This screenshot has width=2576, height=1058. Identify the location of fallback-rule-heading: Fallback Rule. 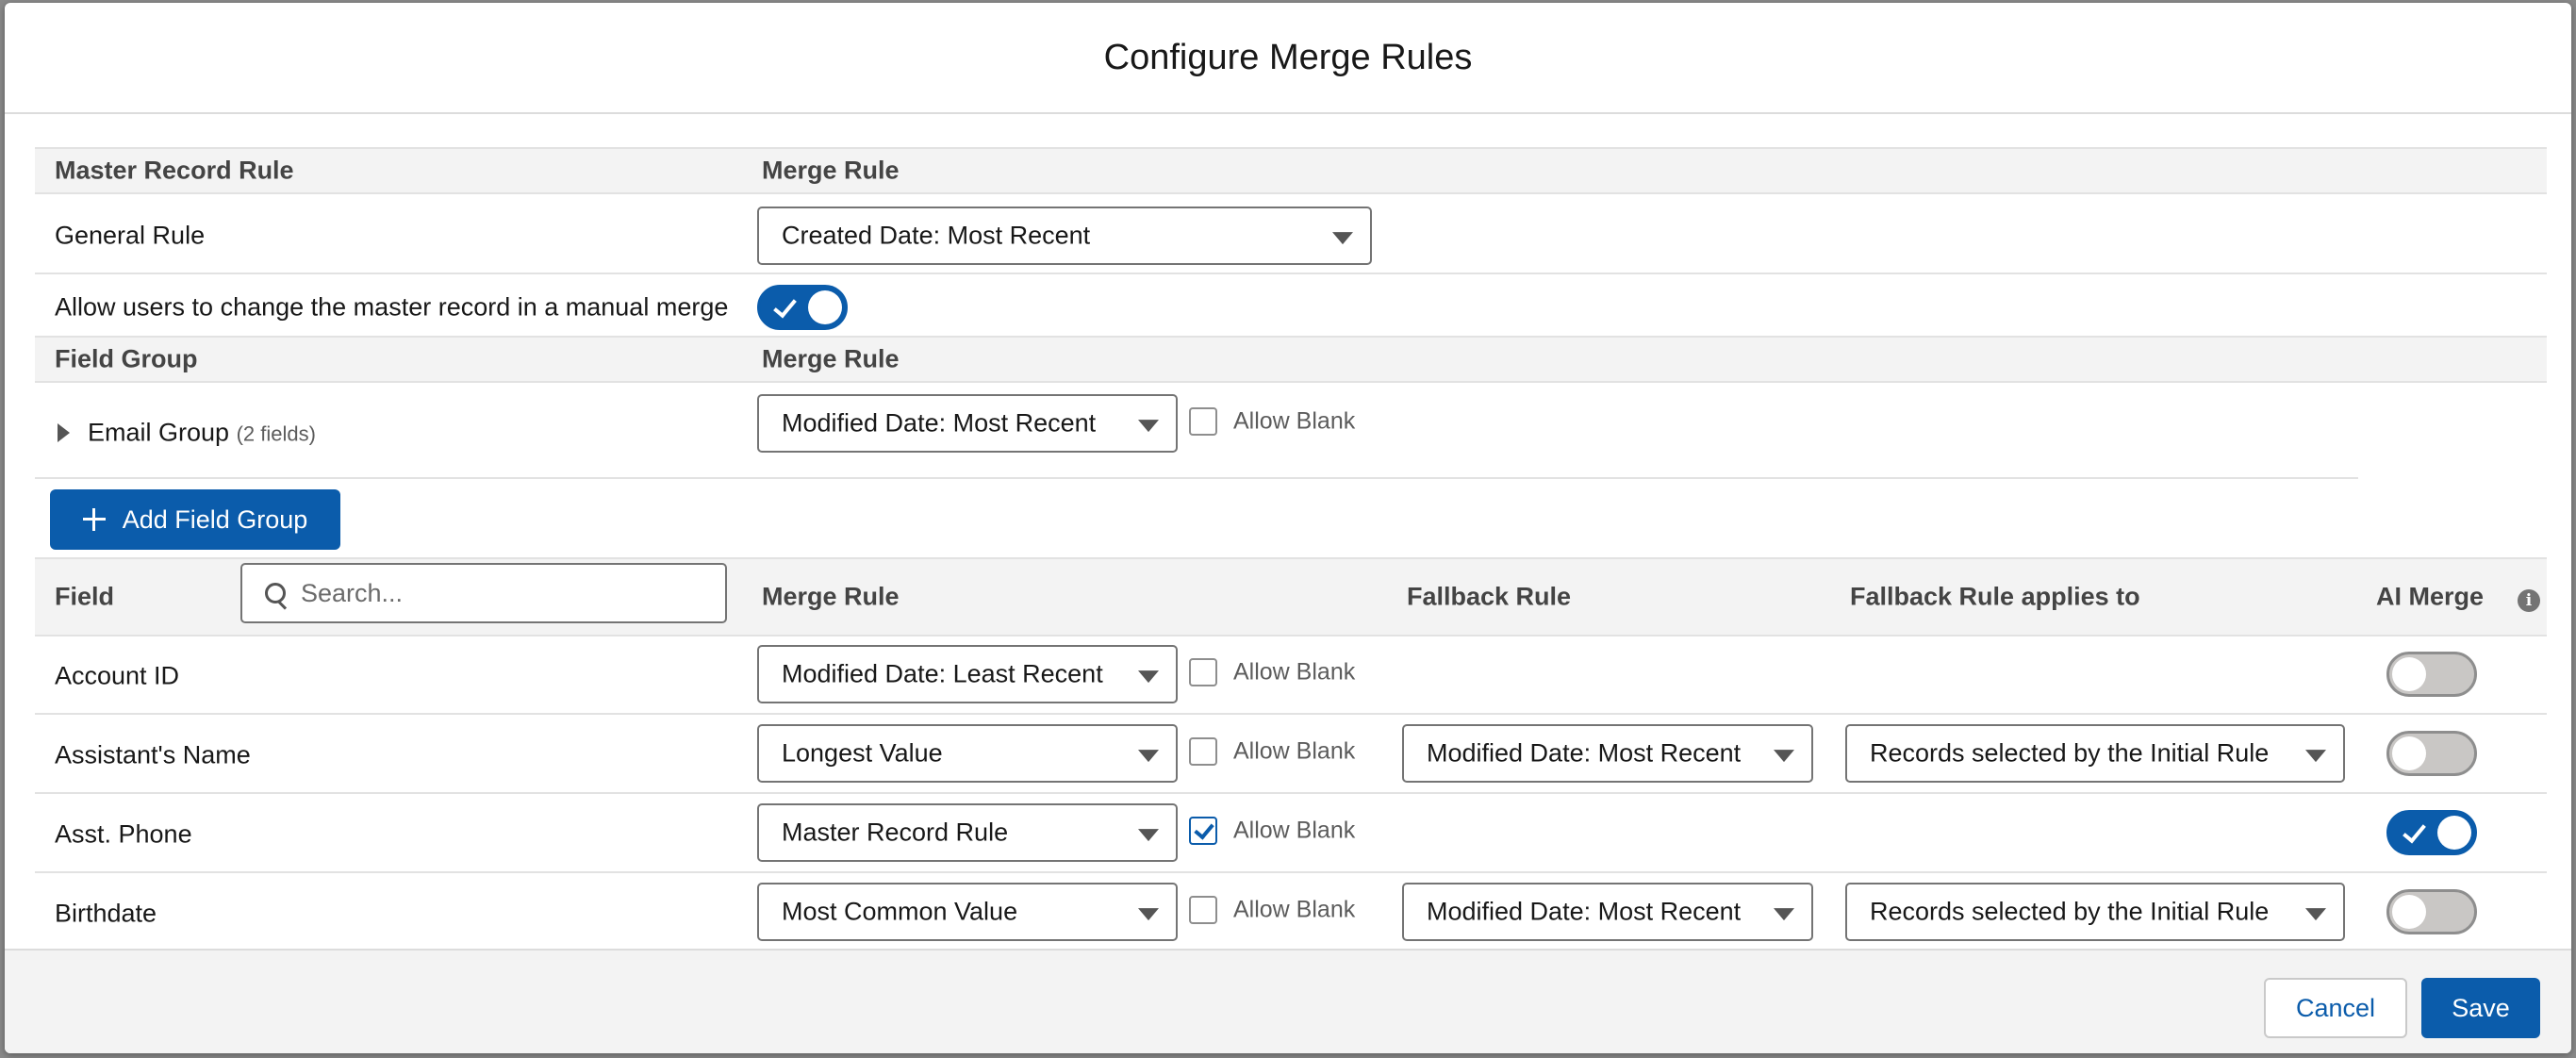
(1489, 596).